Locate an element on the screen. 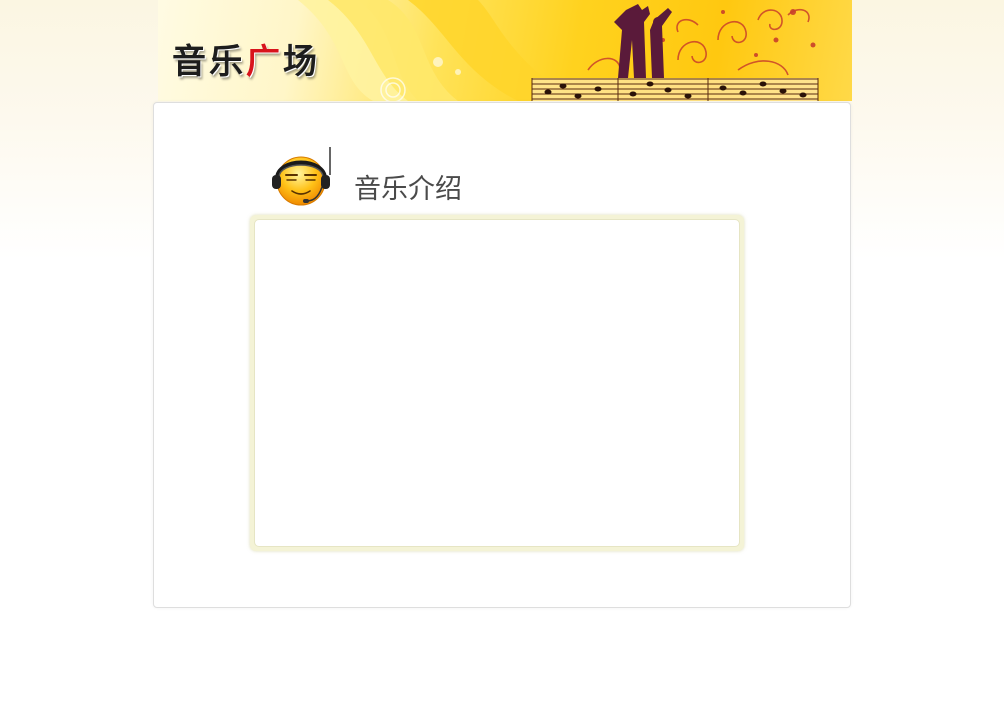 This screenshot has width=1004, height=720. section-title: 音乐介绍 is located at coordinates (408, 189).